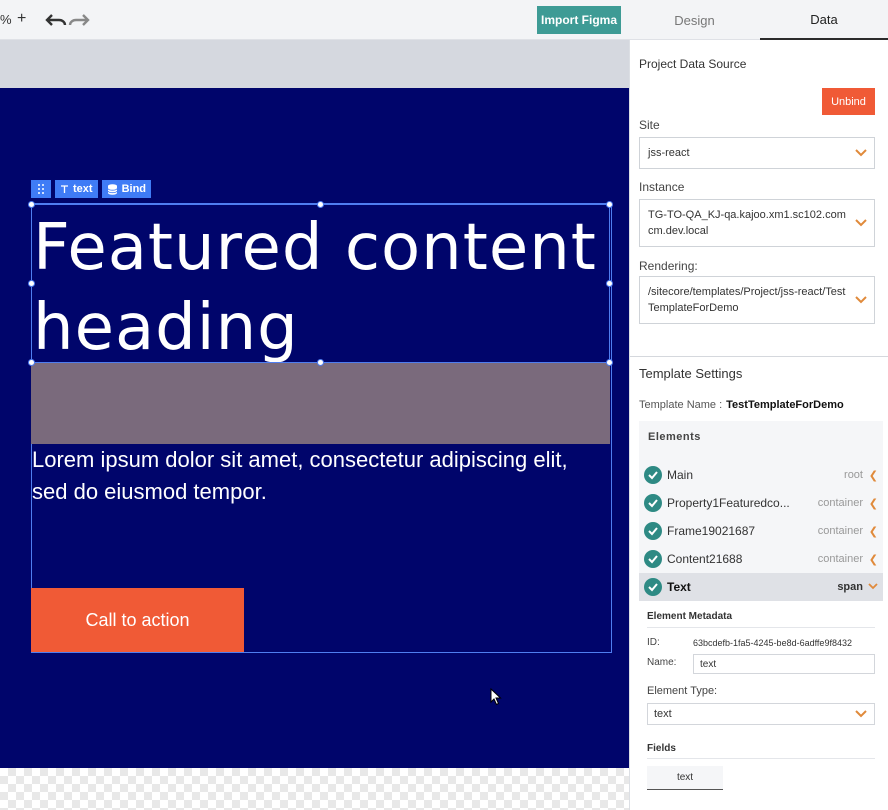 The height and width of the screenshot is (810, 888). I want to click on metadata-name-label: Name:, so click(662, 662).